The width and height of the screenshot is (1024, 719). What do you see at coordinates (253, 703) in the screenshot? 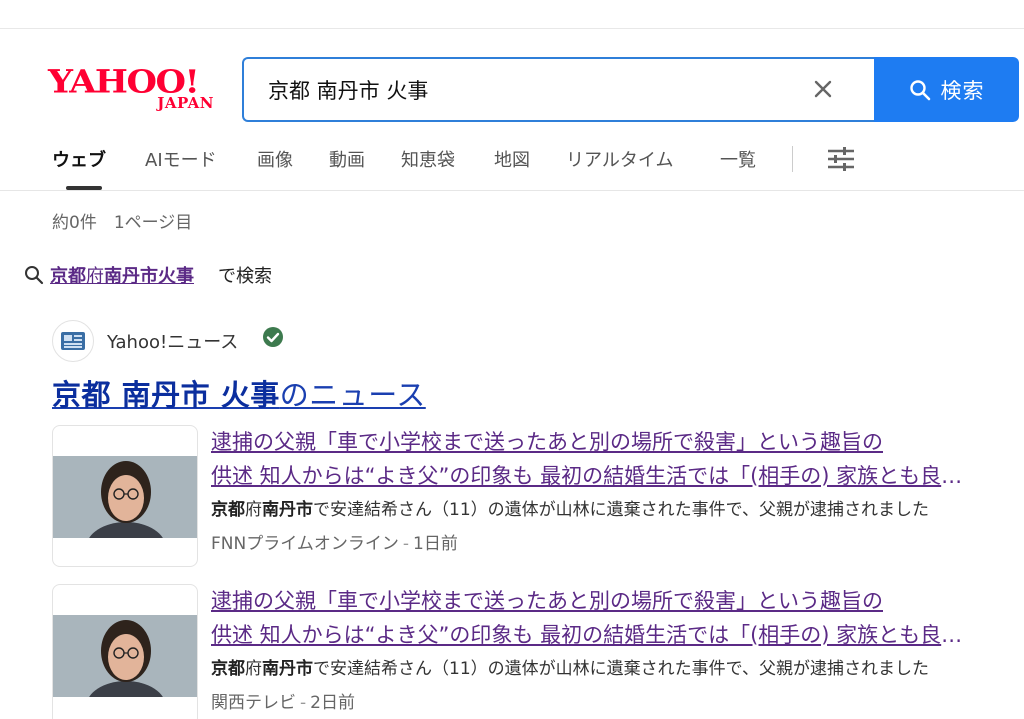
I see `news-item-source: 関西テレビ` at bounding box center [253, 703].